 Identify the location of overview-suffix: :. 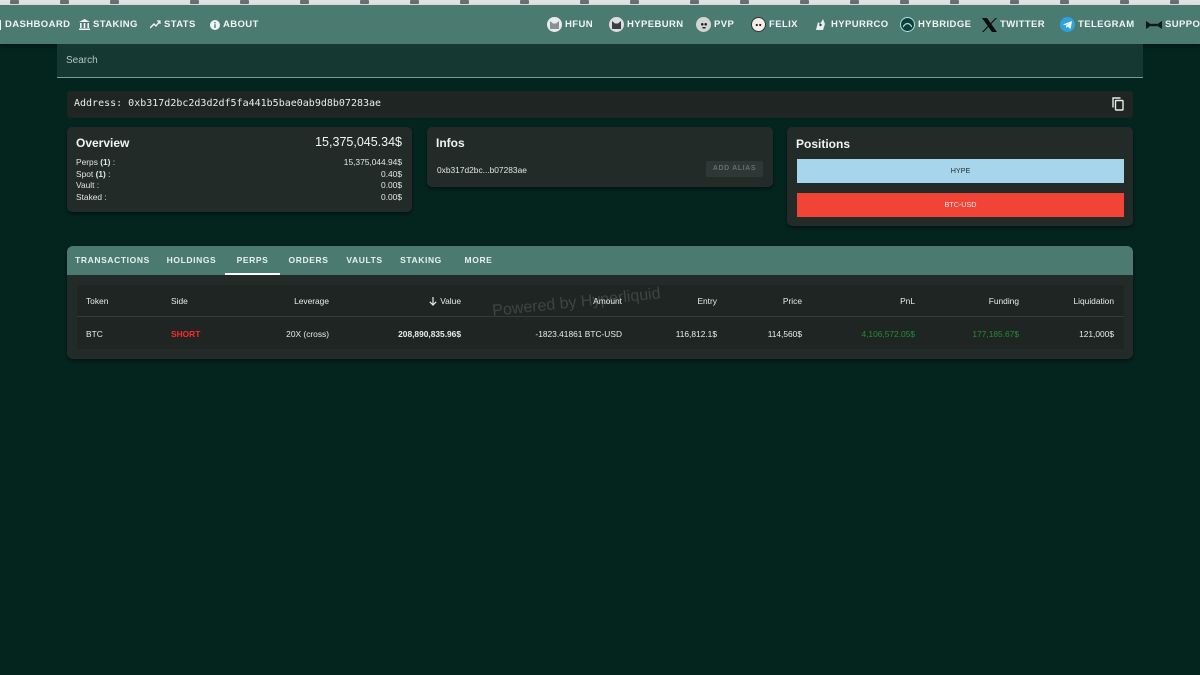
(108, 173).